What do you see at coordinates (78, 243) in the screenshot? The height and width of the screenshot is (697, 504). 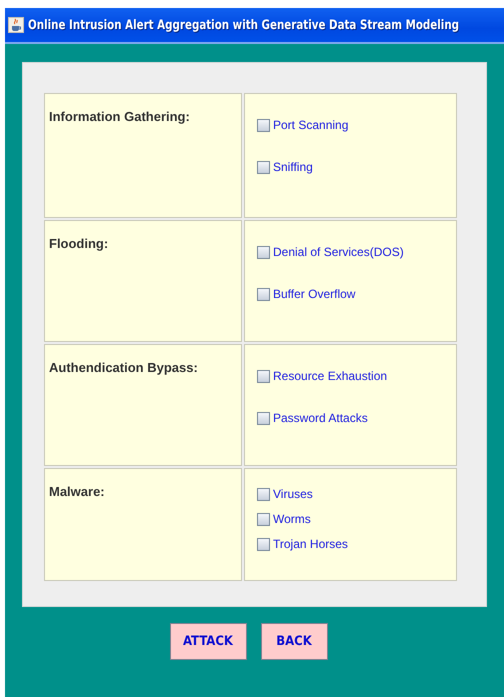 I see `category-label: Flooding:` at bounding box center [78, 243].